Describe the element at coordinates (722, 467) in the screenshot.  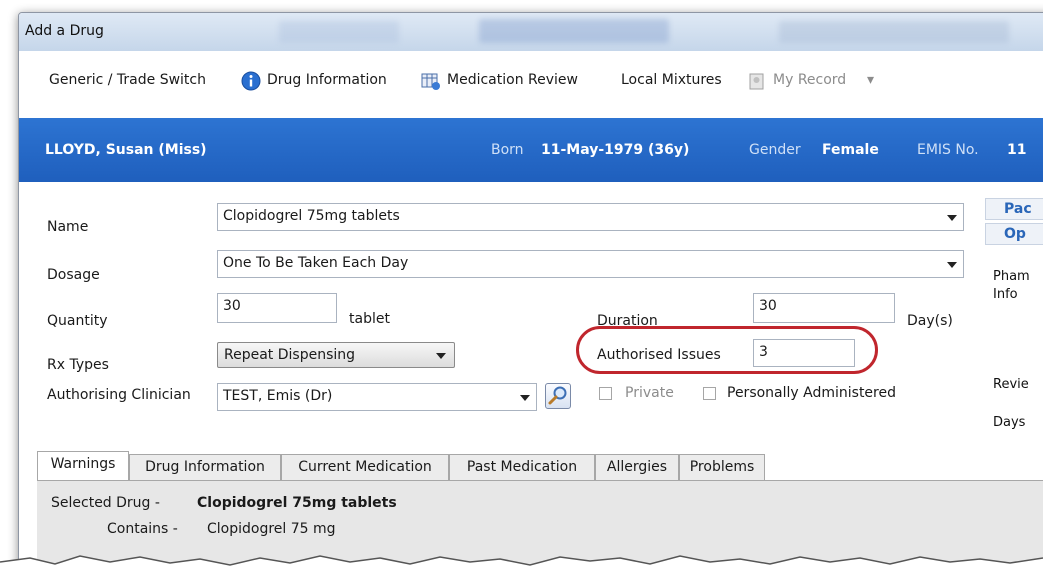
I see `tab-problems: Problems` at that location.